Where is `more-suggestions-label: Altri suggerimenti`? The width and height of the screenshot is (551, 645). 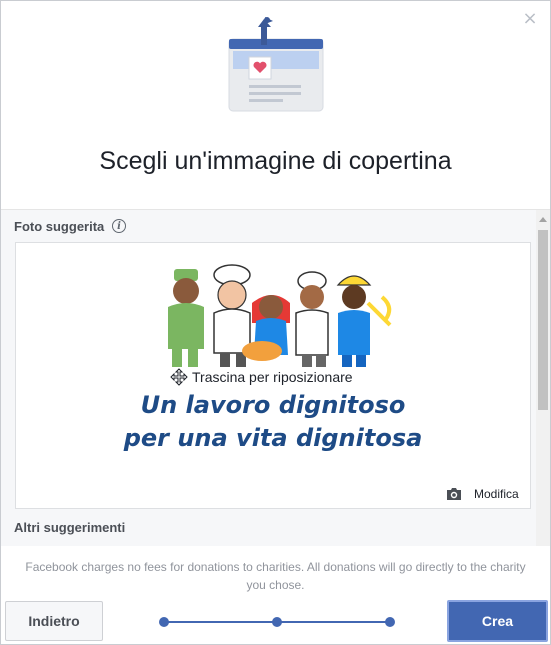
more-suggestions-label: Altri suggerimenti is located at coordinates (70, 527).